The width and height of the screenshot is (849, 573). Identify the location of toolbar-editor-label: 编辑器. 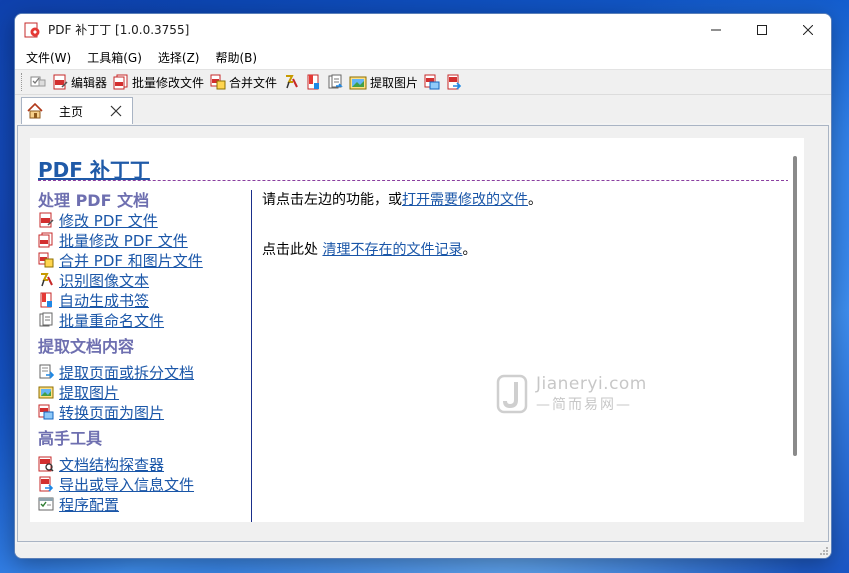
(89, 82).